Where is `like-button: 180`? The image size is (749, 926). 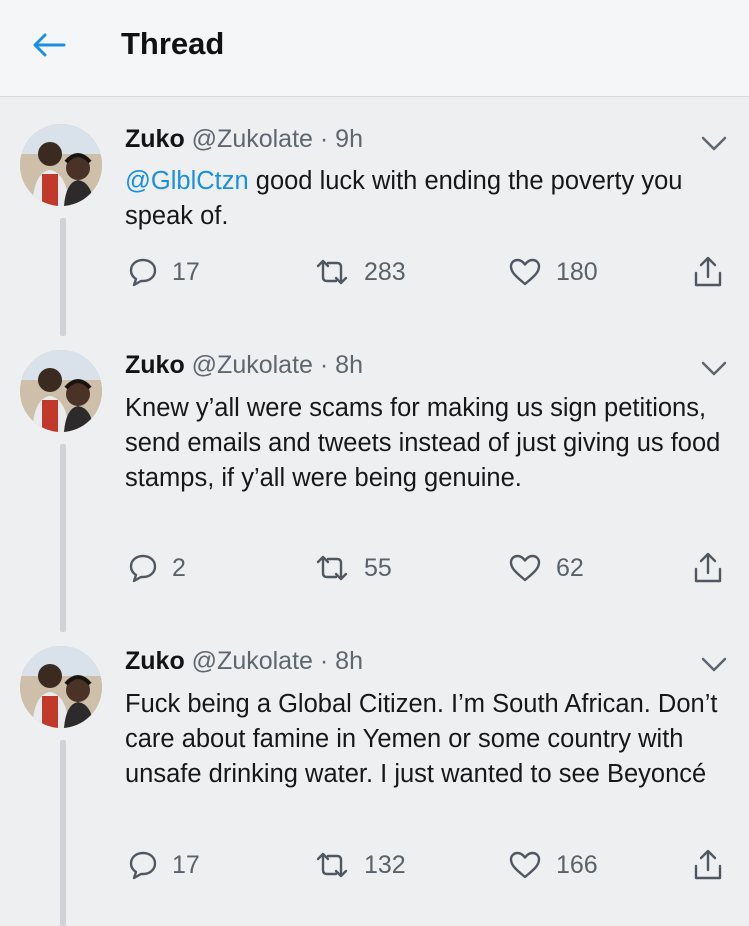
like-button: 180 is located at coordinates (553, 272).